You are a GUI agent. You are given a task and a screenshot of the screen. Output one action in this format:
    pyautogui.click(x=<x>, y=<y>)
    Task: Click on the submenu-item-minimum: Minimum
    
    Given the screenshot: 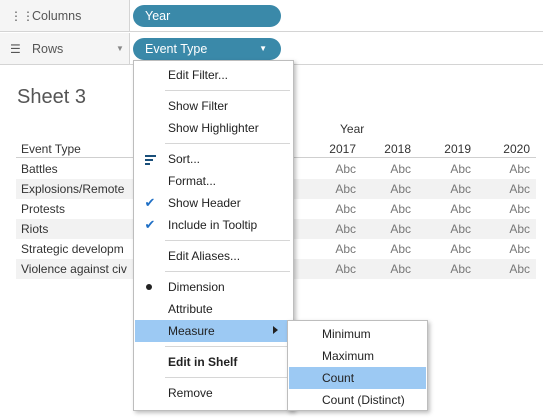 What is the action you would take?
    pyautogui.click(x=357, y=334)
    